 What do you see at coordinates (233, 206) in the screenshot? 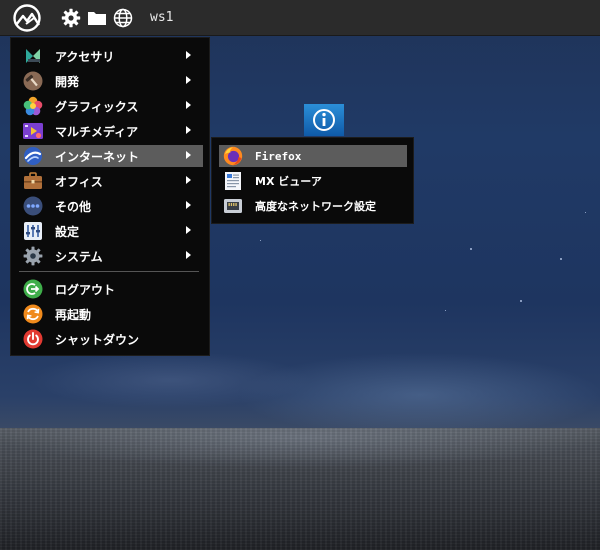
I see `network-icon` at bounding box center [233, 206].